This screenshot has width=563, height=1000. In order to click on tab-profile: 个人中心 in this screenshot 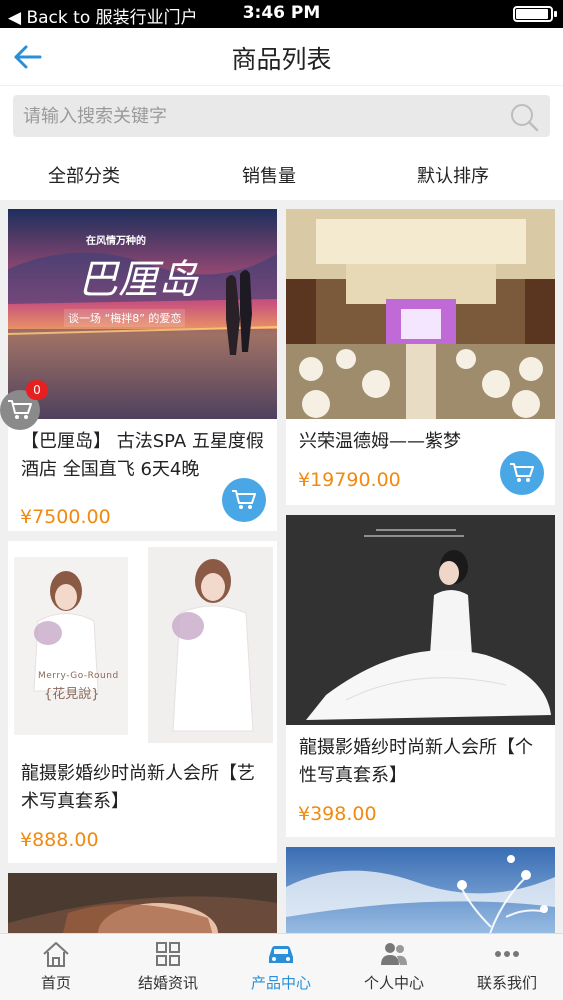, I will do `click(394, 967)`.